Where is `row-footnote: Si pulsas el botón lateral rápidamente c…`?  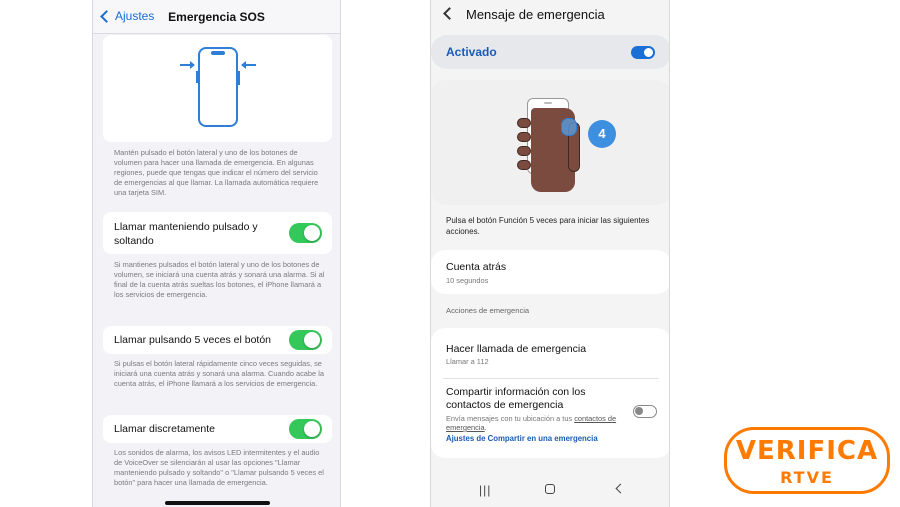 row-footnote: Si pulsas el botón lateral rápidamente c… is located at coordinates (219, 373).